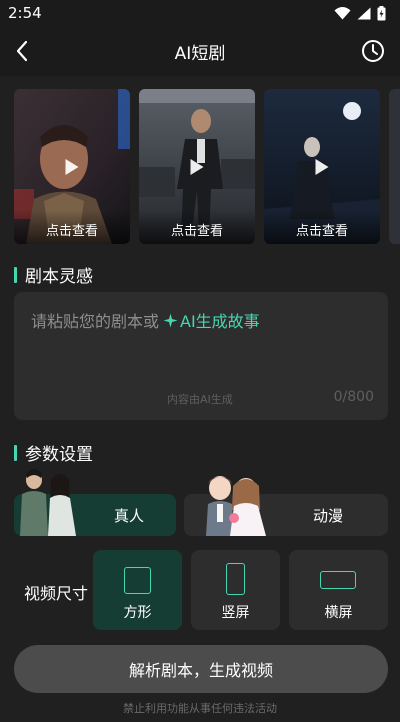 Image resolution: width=400 pixels, height=722 pixels. I want to click on mode-anime-label: 动漫, so click(328, 516).